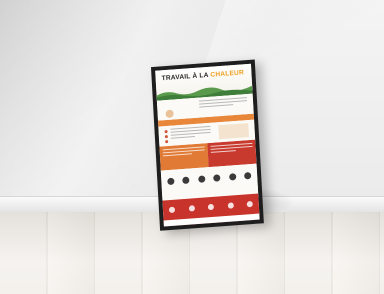 This screenshot has width=384, height=294. I want to click on bottom-red-band, so click(211, 210).